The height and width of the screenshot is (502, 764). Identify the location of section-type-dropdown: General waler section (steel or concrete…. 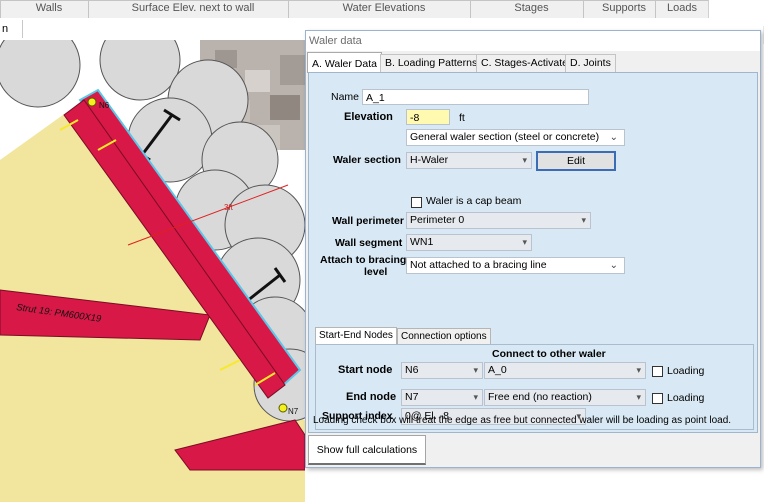
(515, 137).